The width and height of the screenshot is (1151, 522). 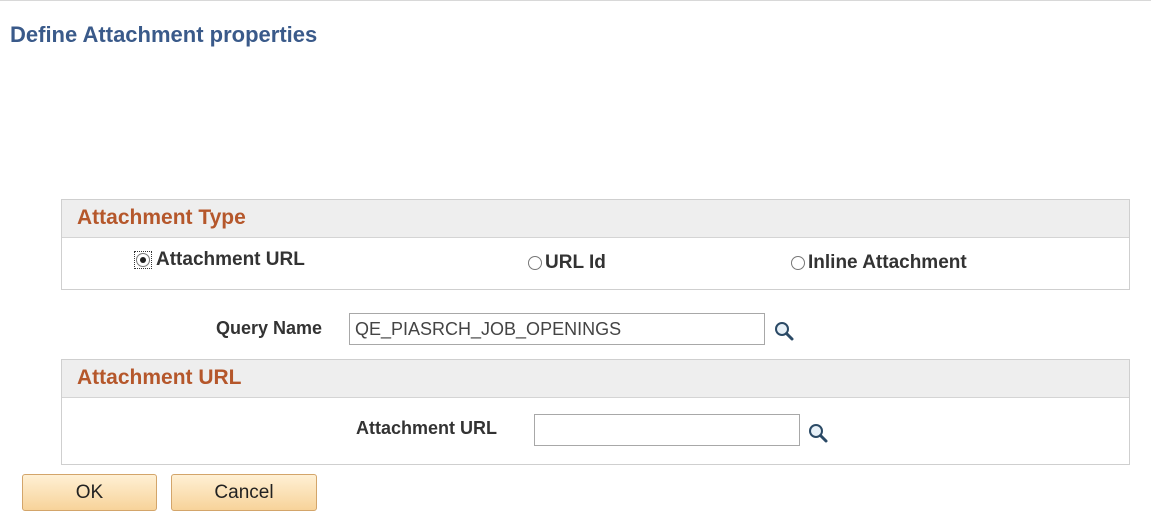 What do you see at coordinates (89, 492) in the screenshot?
I see `ok-button: OK` at bounding box center [89, 492].